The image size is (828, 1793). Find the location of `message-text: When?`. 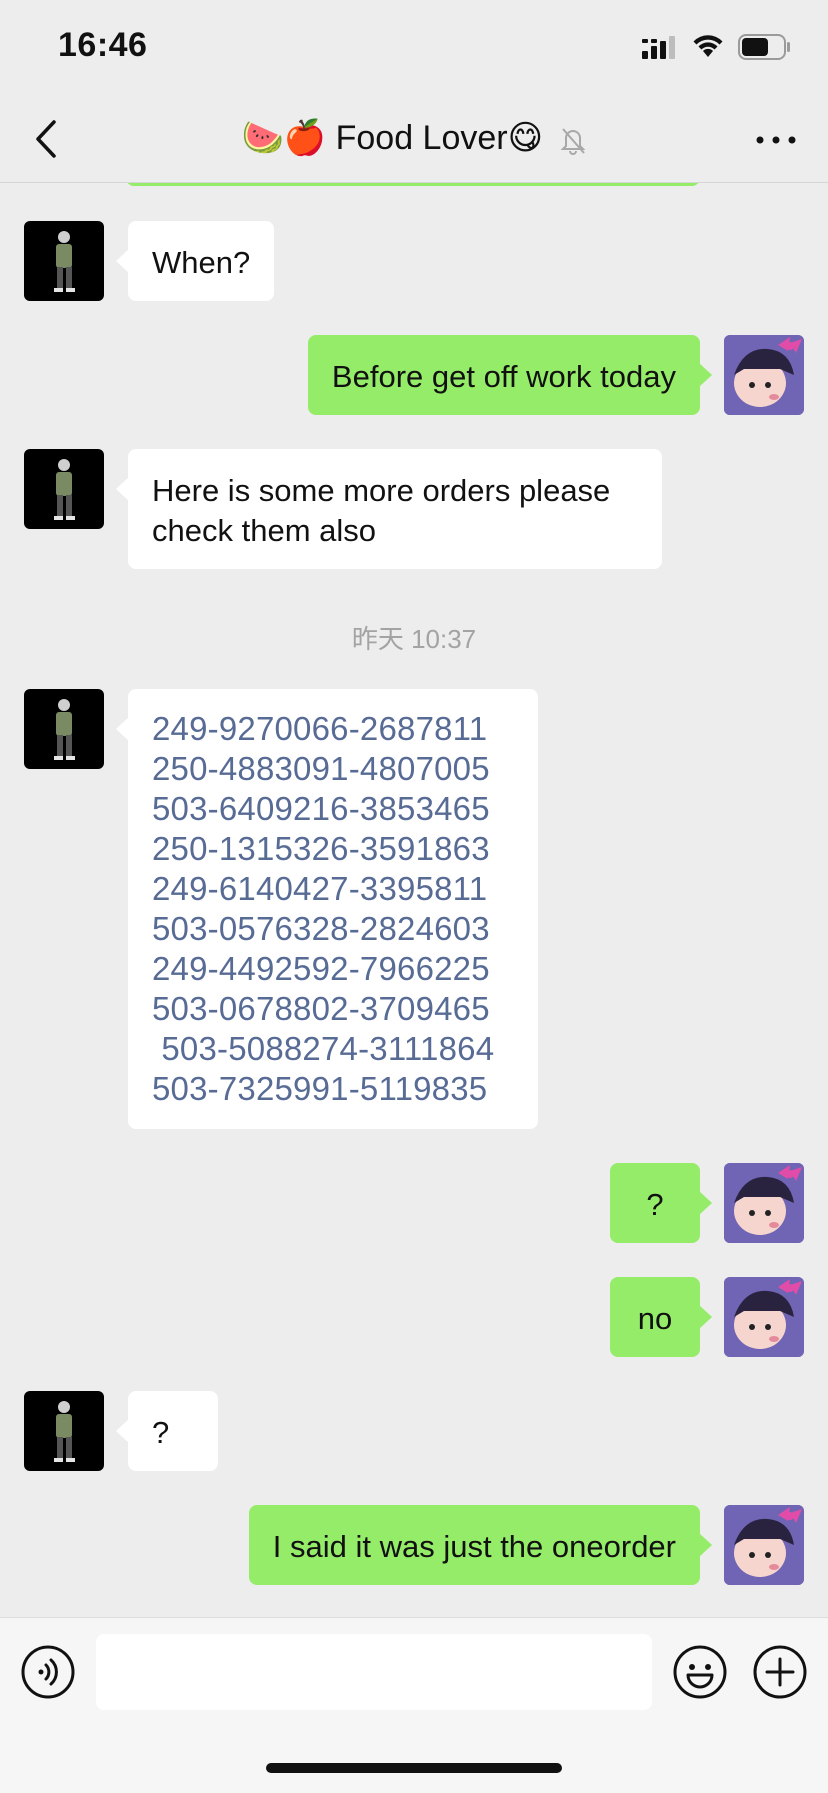

message-text: When? is located at coordinates (201, 262).